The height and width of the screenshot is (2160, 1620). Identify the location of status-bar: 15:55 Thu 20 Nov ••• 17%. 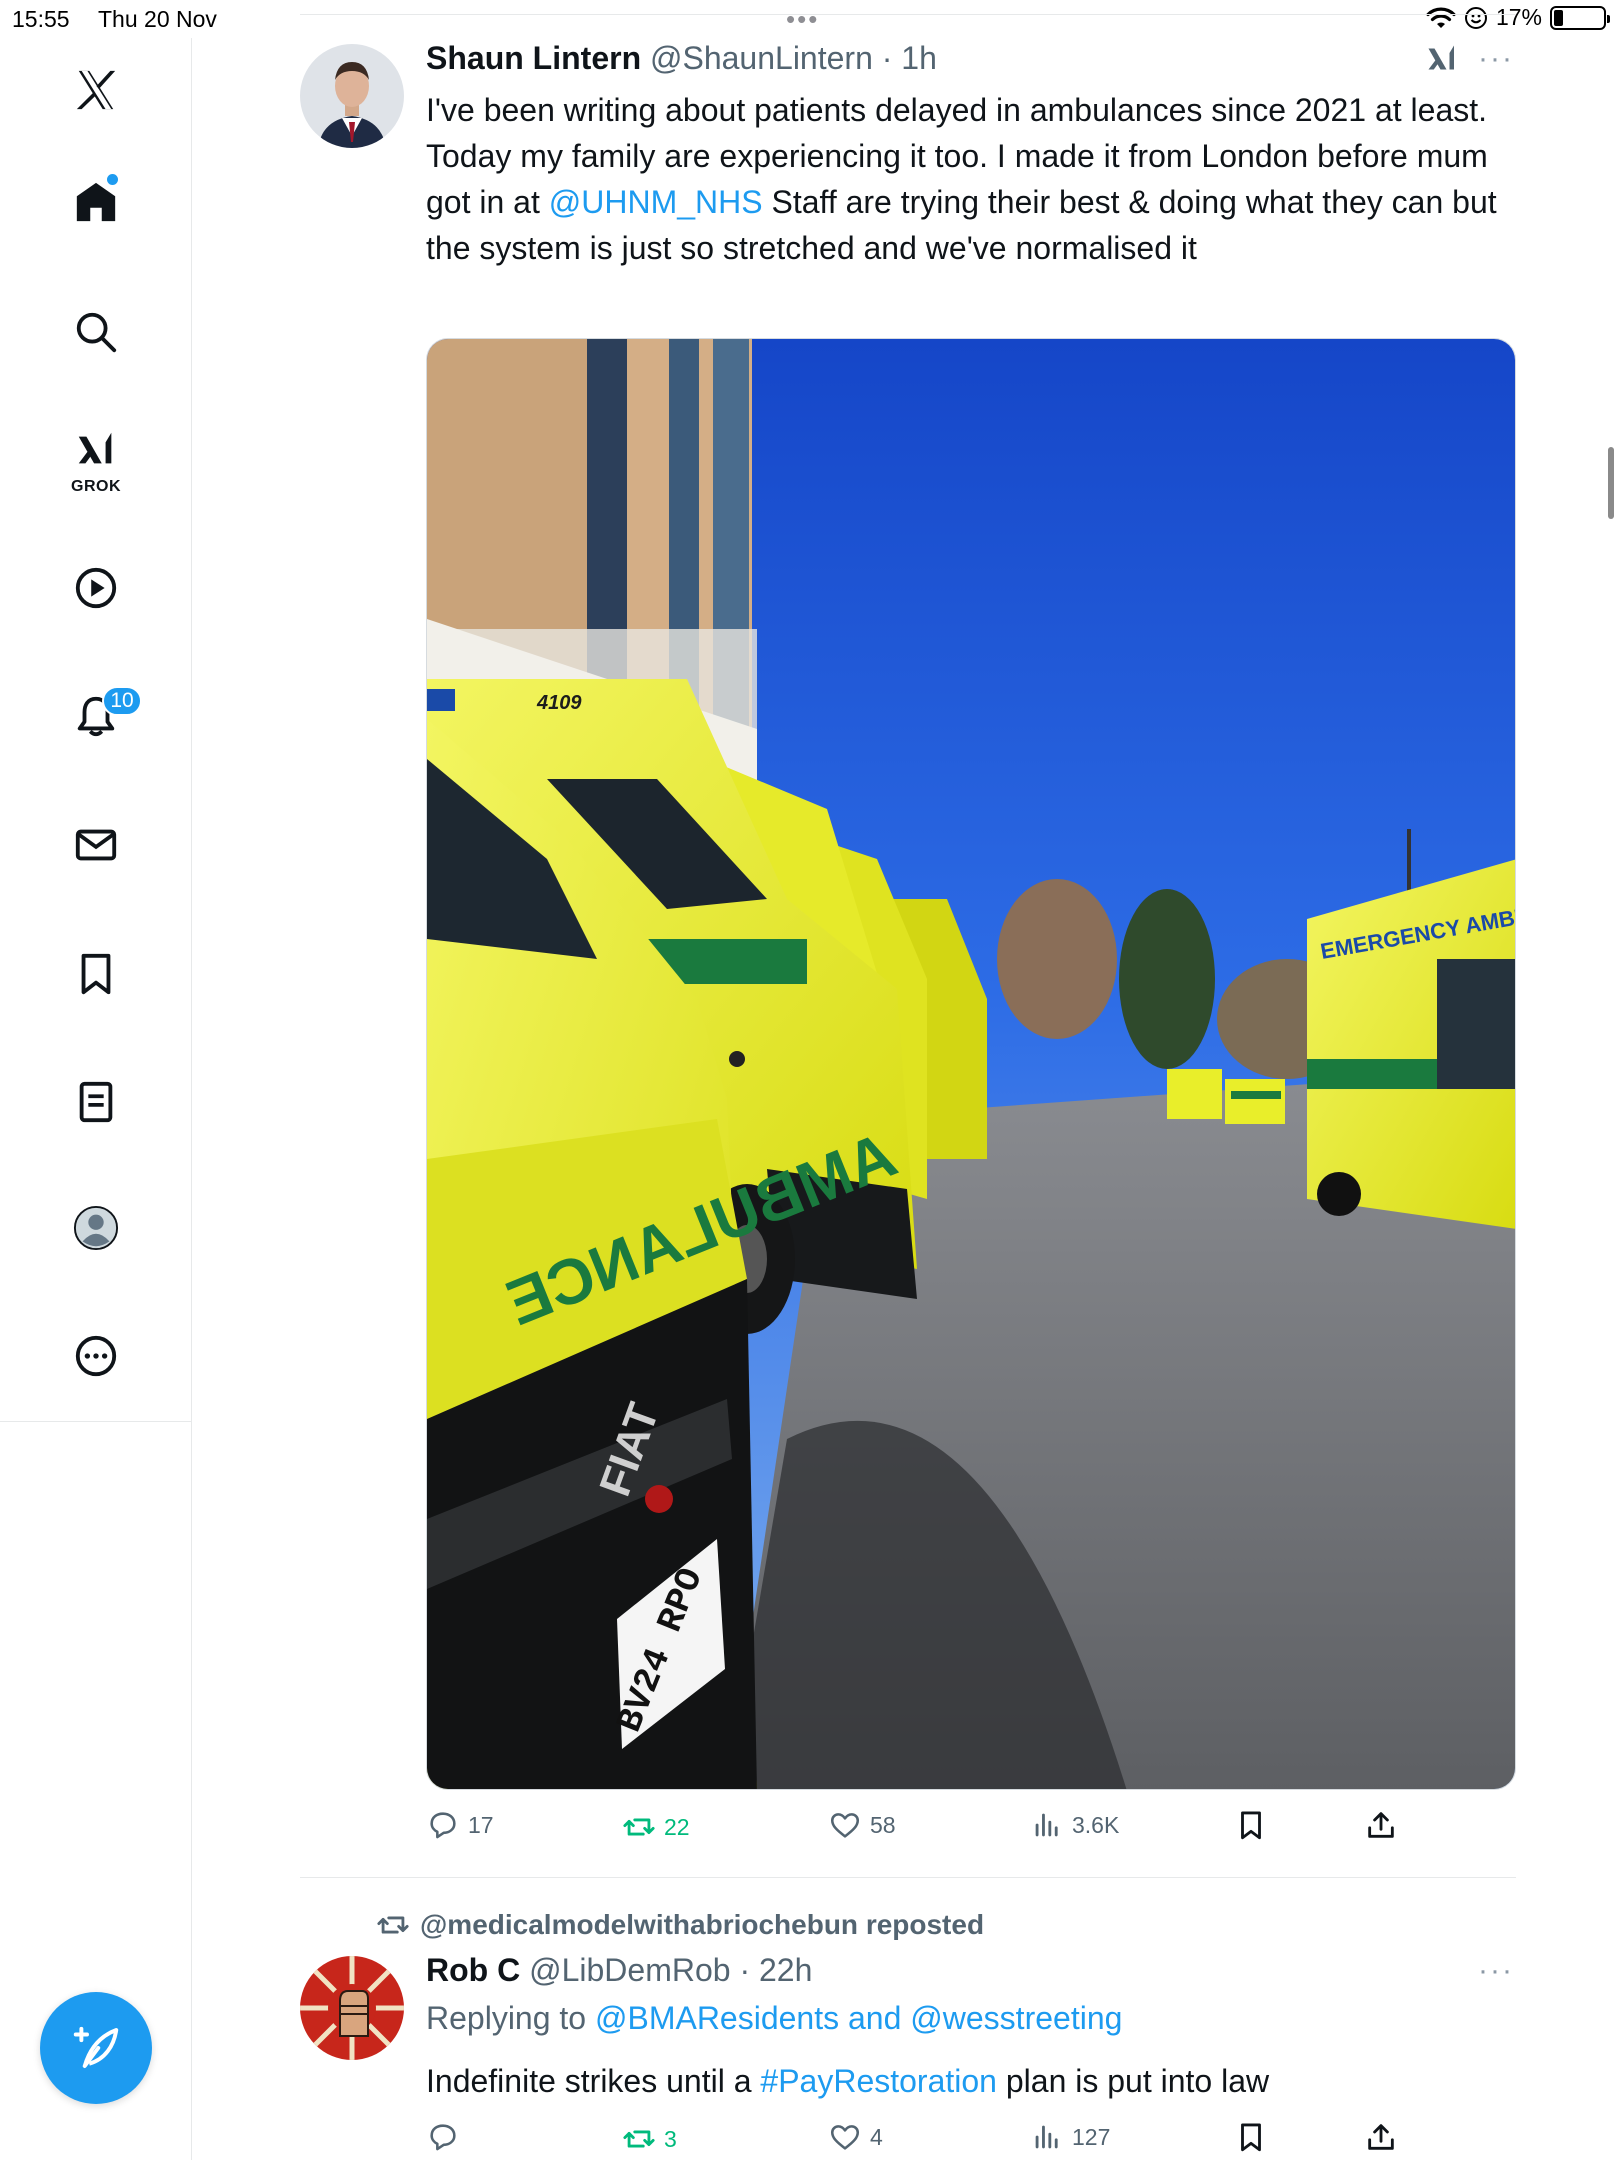
(810, 19).